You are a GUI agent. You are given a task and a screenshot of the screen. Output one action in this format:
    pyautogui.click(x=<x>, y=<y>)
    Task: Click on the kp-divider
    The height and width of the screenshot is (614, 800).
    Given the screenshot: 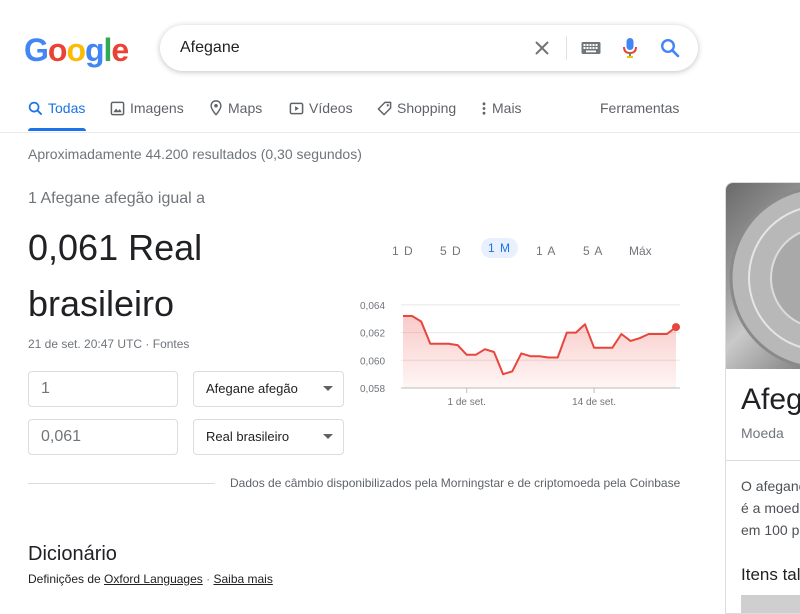 What is the action you would take?
    pyautogui.click(x=763, y=460)
    